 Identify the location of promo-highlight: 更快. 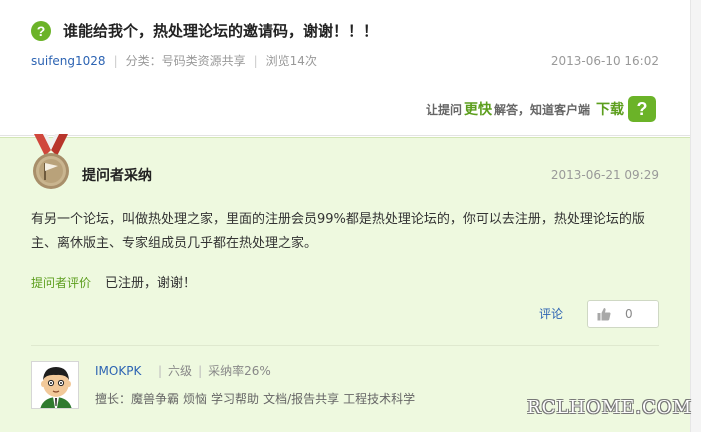
(477, 110).